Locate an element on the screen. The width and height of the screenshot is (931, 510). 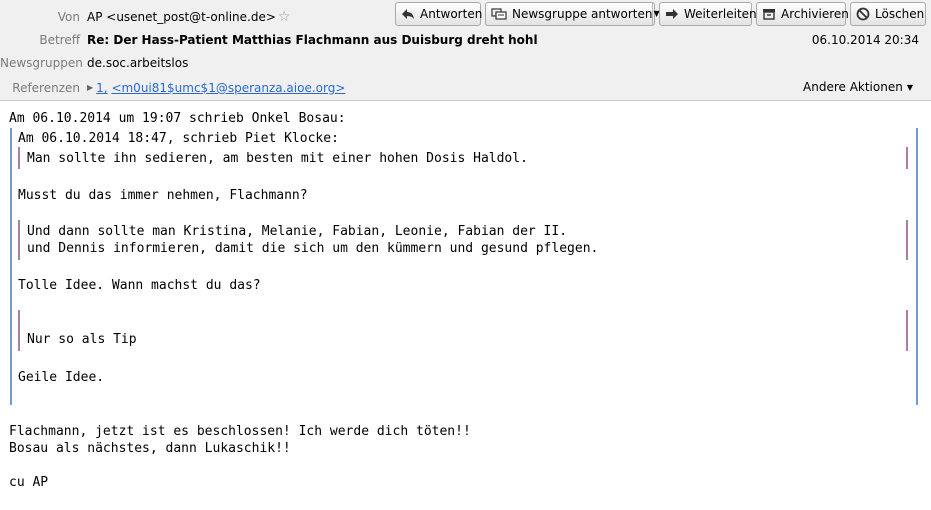
expand-triangle-icon: ▶ is located at coordinates (90, 87).